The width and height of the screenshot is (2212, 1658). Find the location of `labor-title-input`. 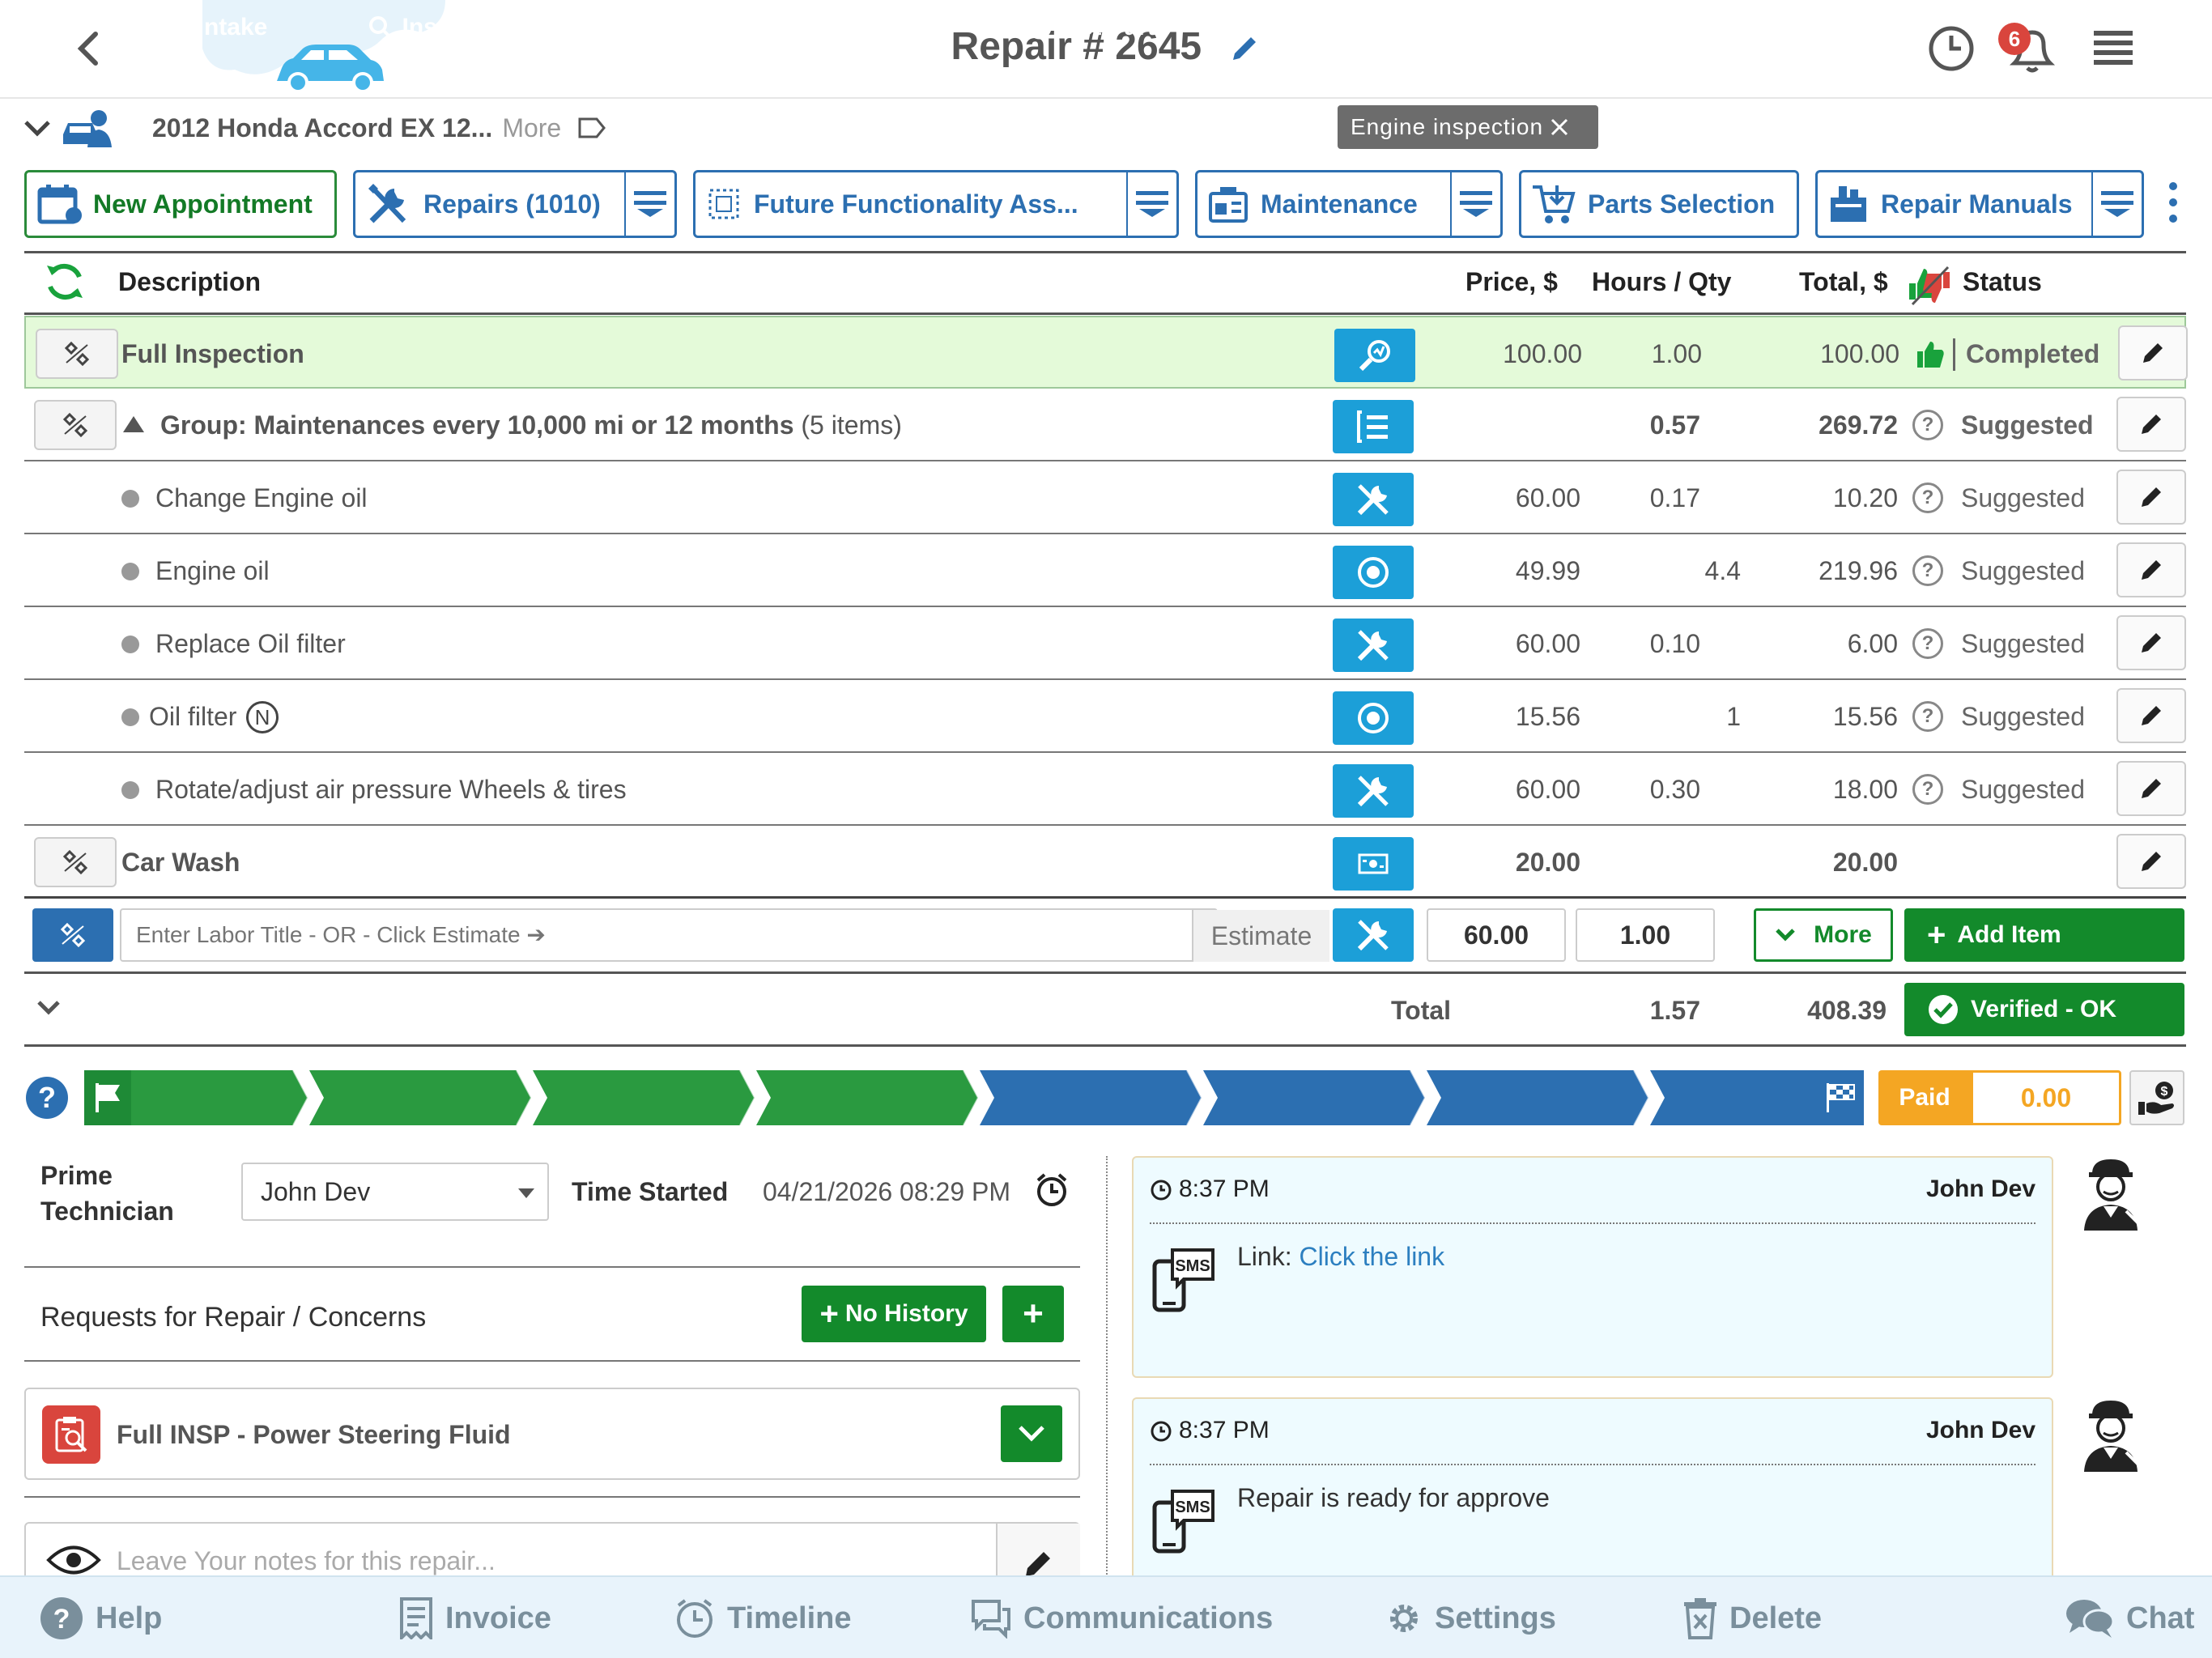

labor-title-input is located at coordinates (669, 935).